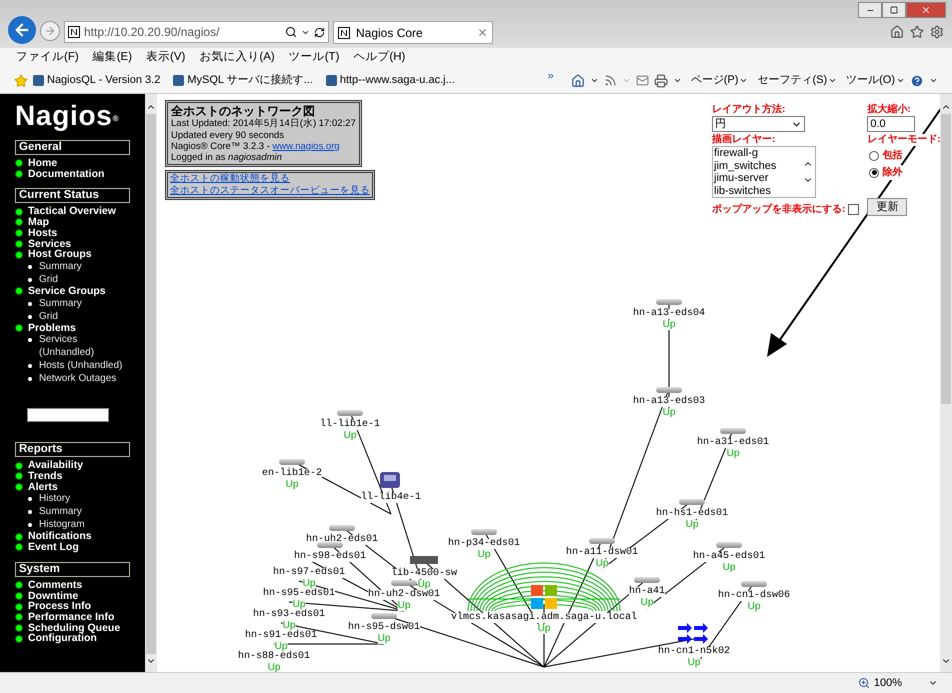  I want to click on layout-select: 円, so click(758, 124).